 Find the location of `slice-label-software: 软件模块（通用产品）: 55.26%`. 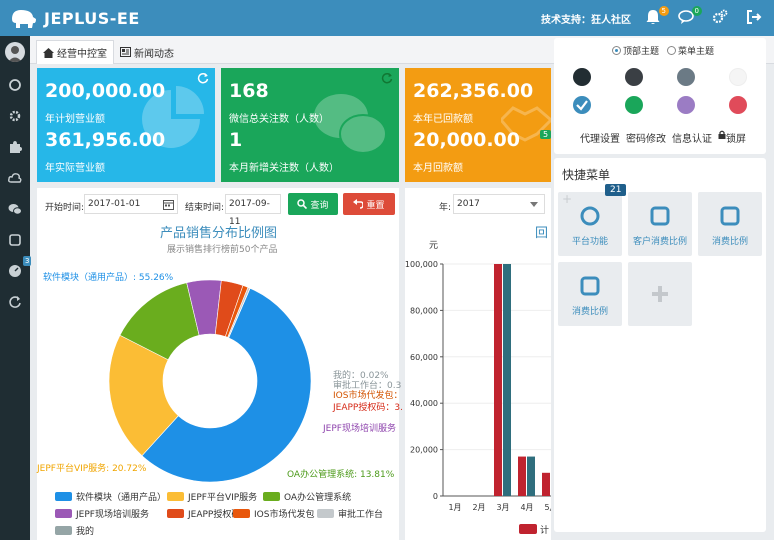

slice-label-software: 软件模块（通用产品）: 55.26% is located at coordinates (108, 278).